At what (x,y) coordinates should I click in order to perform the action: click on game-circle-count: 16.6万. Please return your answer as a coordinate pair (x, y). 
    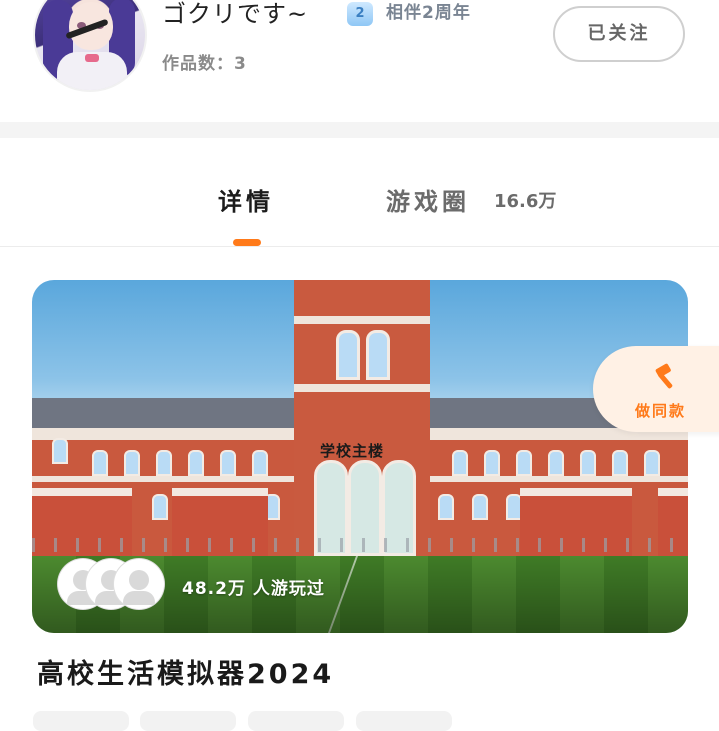
    Looking at the image, I should click on (525, 201).